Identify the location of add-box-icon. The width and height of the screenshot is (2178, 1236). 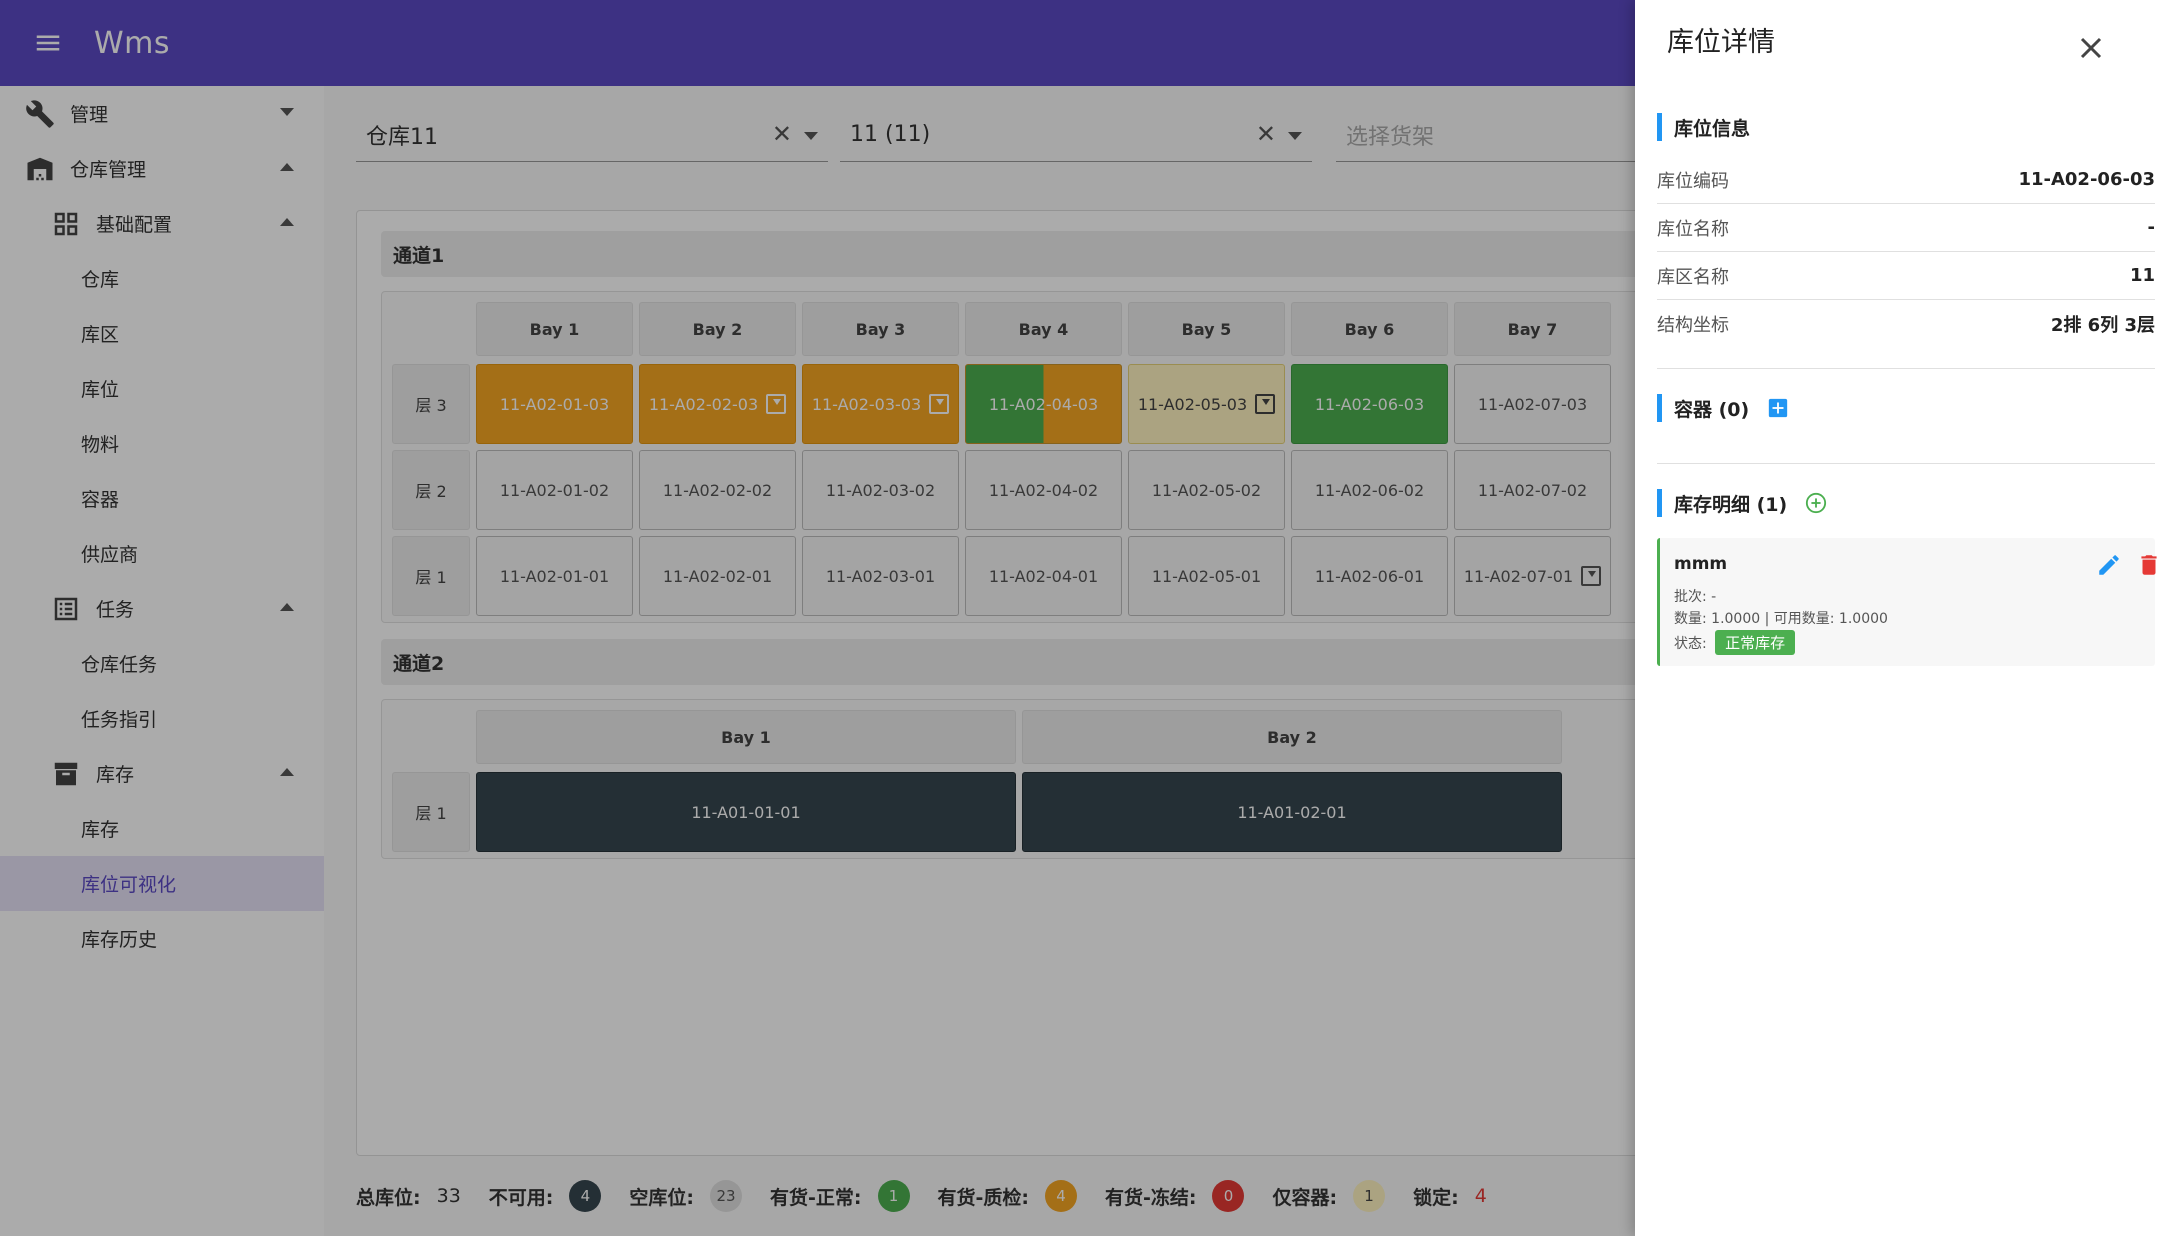
(1778, 408).